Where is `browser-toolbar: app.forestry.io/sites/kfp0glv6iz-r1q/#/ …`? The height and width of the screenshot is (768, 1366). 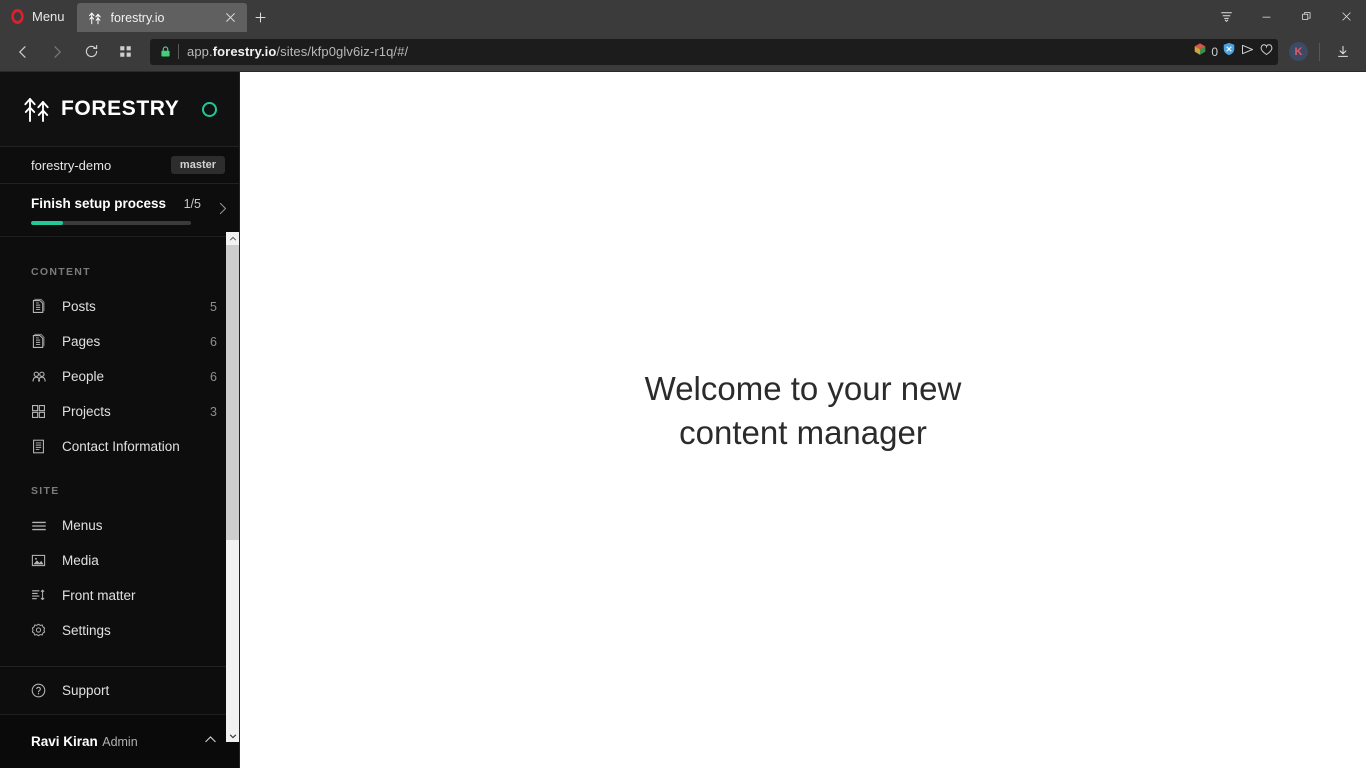
browser-toolbar: app.forestry.io/sites/kfp0glv6iz-r1q/#/ … is located at coordinates (683, 52).